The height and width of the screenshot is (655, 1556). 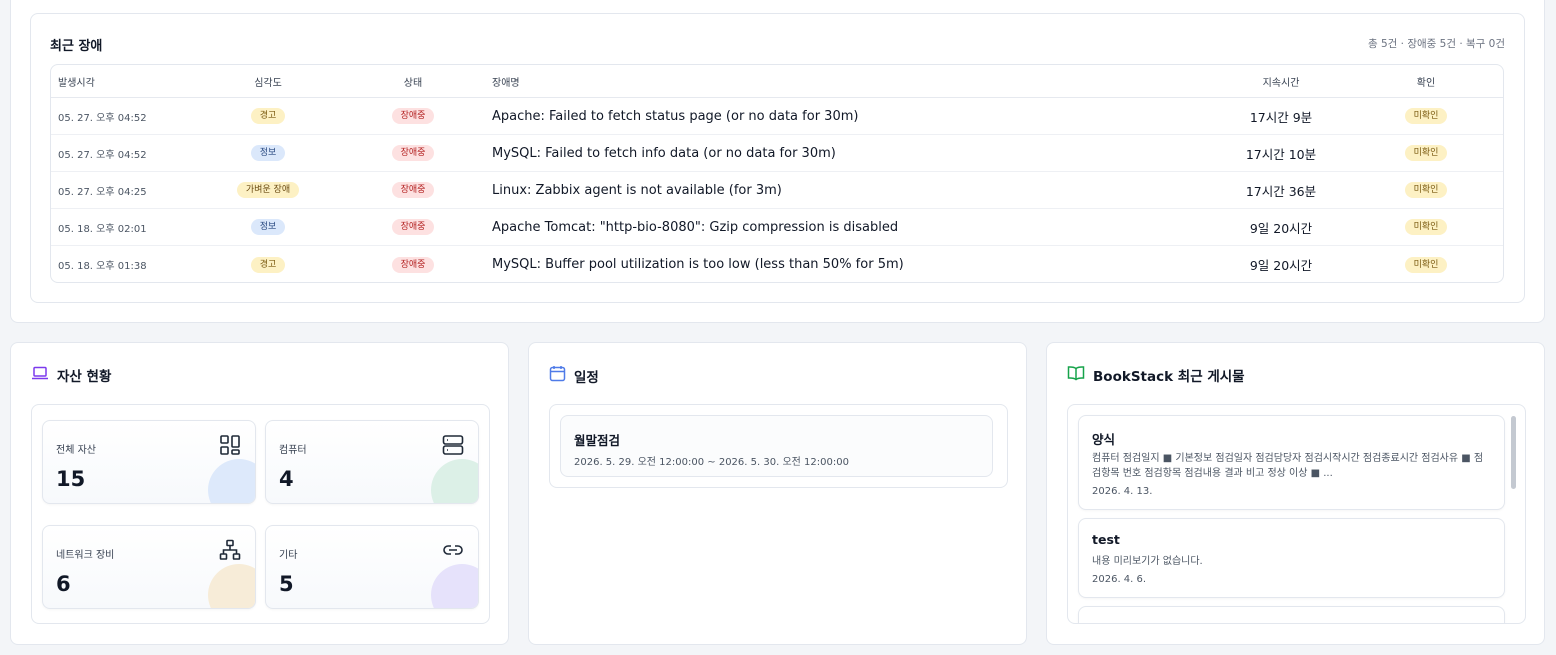 I want to click on post-date: 2026. 4. 13., so click(x=1122, y=491).